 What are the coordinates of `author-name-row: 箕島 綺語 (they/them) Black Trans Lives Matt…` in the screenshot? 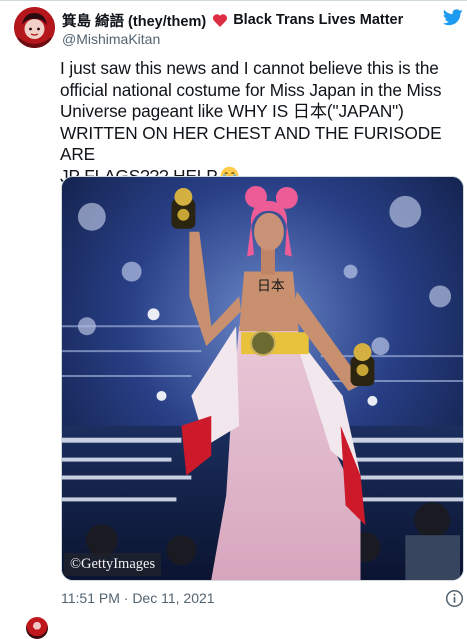 It's located at (232, 20).